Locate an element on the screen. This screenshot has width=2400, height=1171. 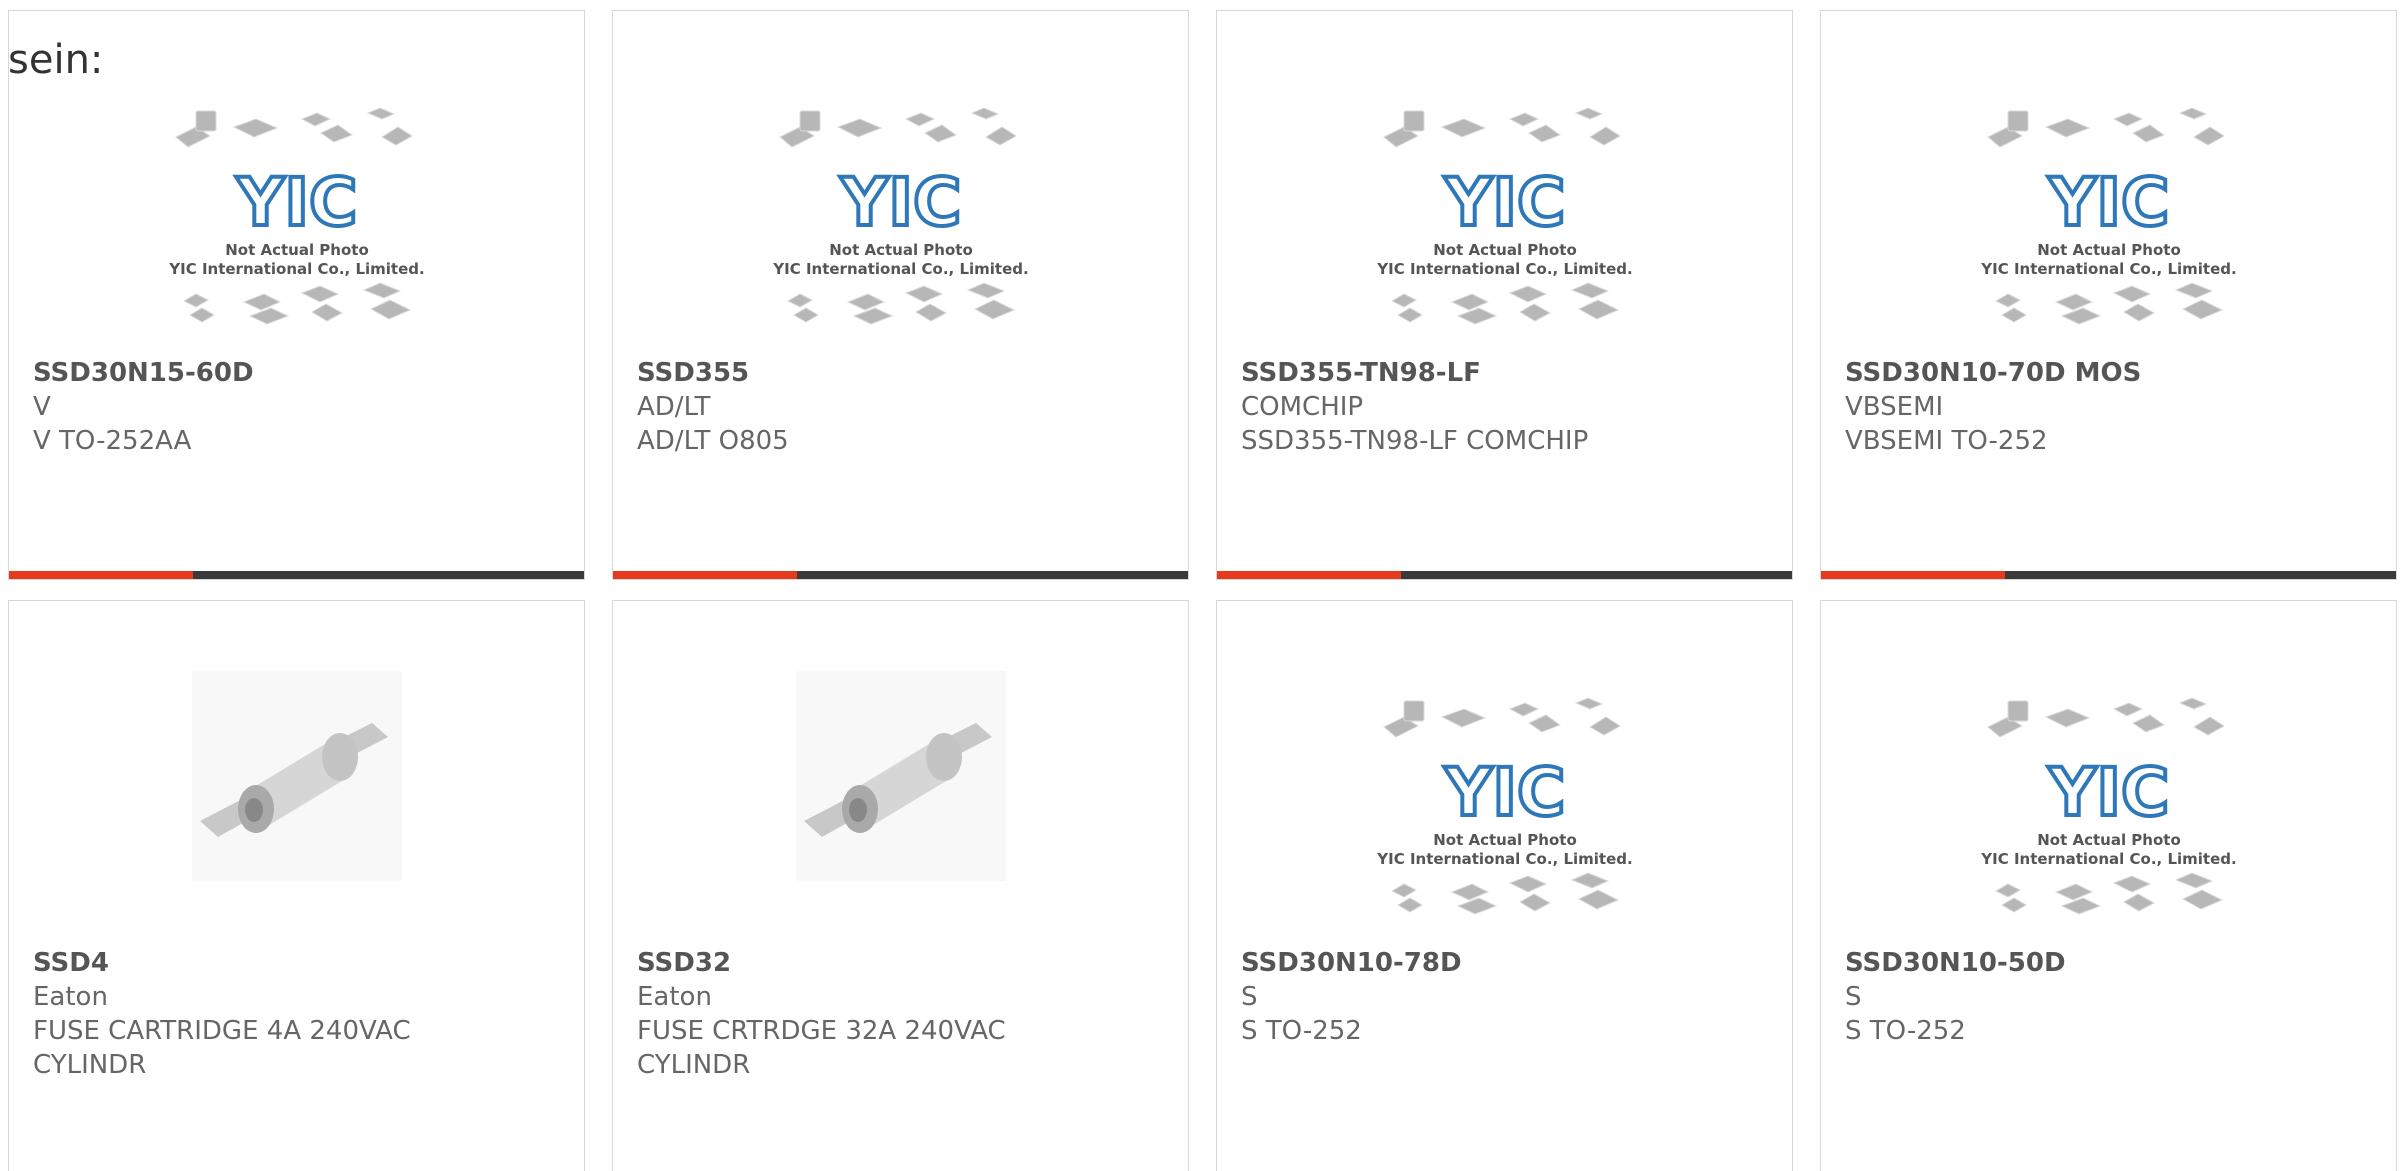
part-number-link: SSD355-TN98-LF is located at coordinates (1507, 373).